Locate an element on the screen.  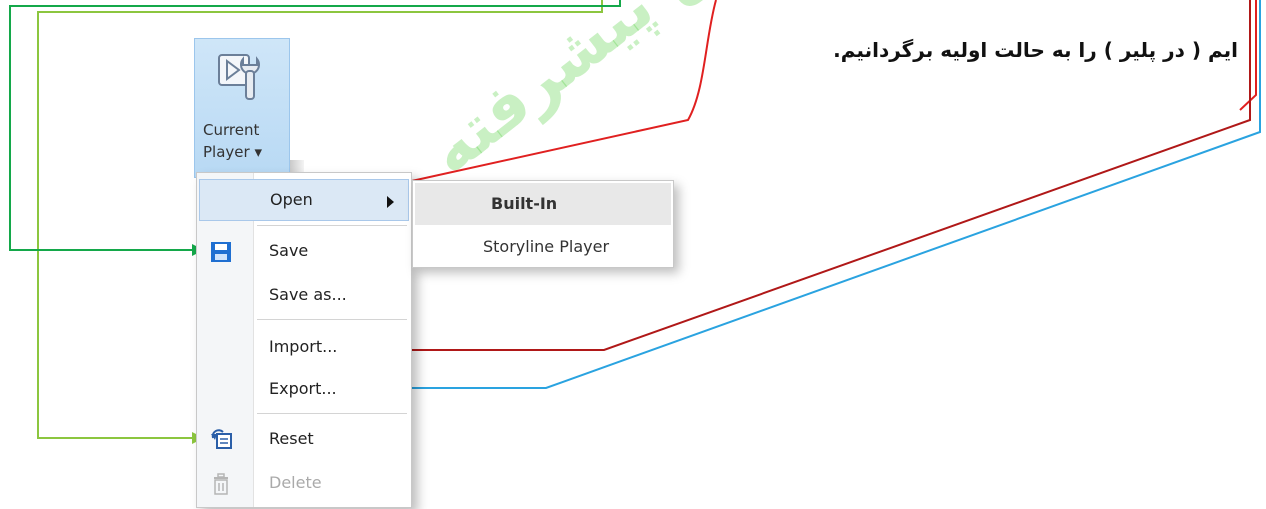
menu-item-save: Save is located at coordinates (304, 252).